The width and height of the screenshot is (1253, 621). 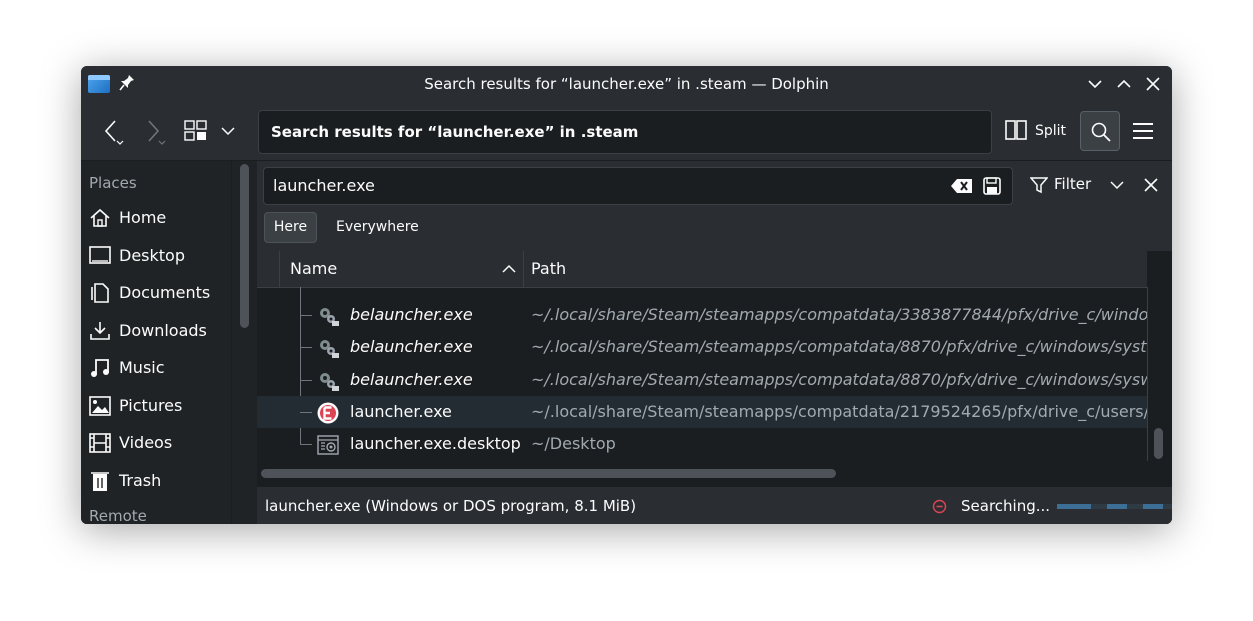 What do you see at coordinates (435, 443) in the screenshot?
I see `file-name: launcher.exe.desktop` at bounding box center [435, 443].